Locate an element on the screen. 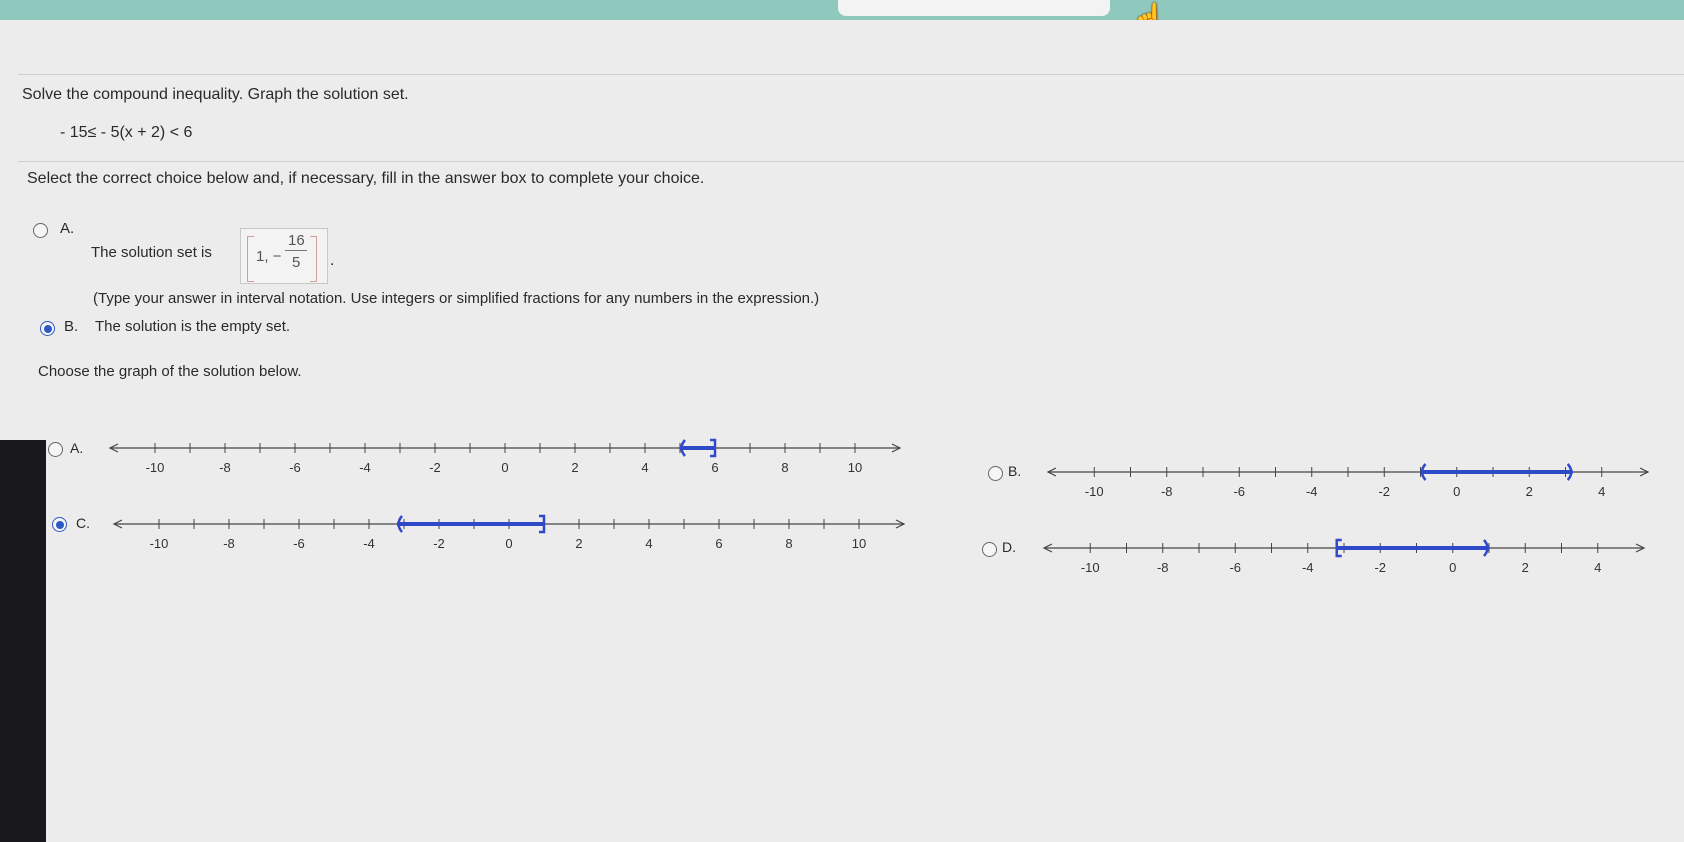  choice-a-letter: A. is located at coordinates (67, 228).